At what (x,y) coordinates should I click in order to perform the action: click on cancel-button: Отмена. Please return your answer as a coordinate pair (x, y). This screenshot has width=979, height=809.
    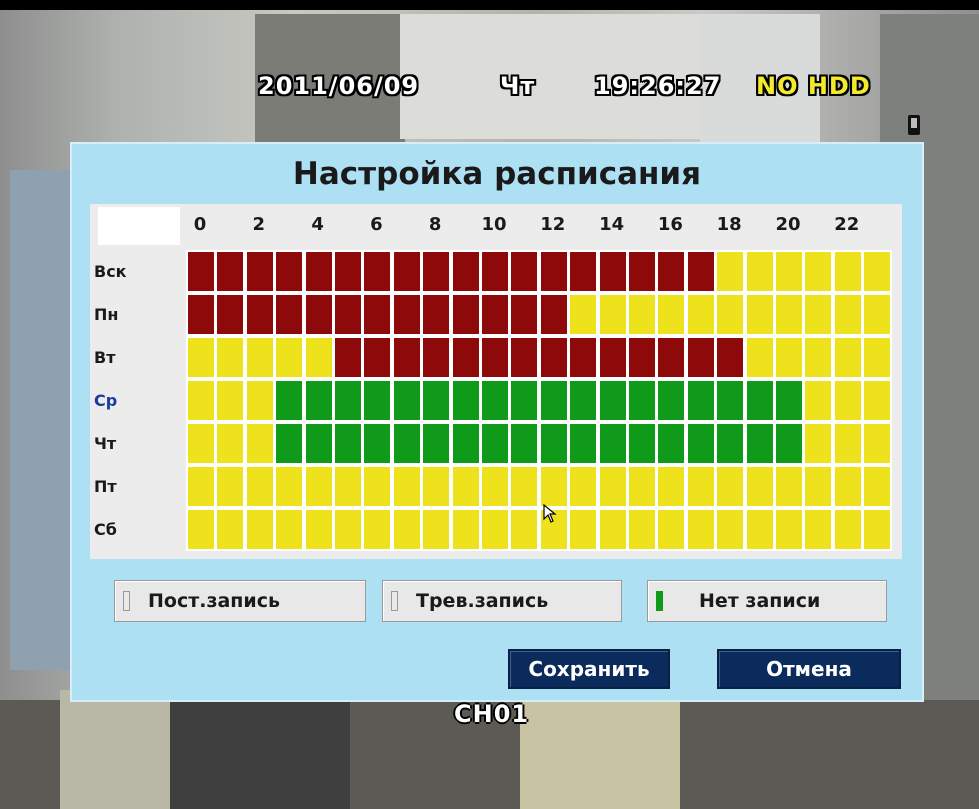
    Looking at the image, I should click on (809, 669).